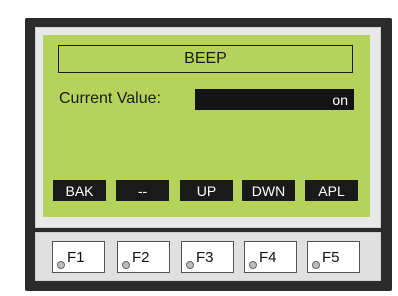 Image resolution: width=398 pixels, height=296 pixels. What do you see at coordinates (141, 257) in the screenshot?
I see `f2-label: F2` at bounding box center [141, 257].